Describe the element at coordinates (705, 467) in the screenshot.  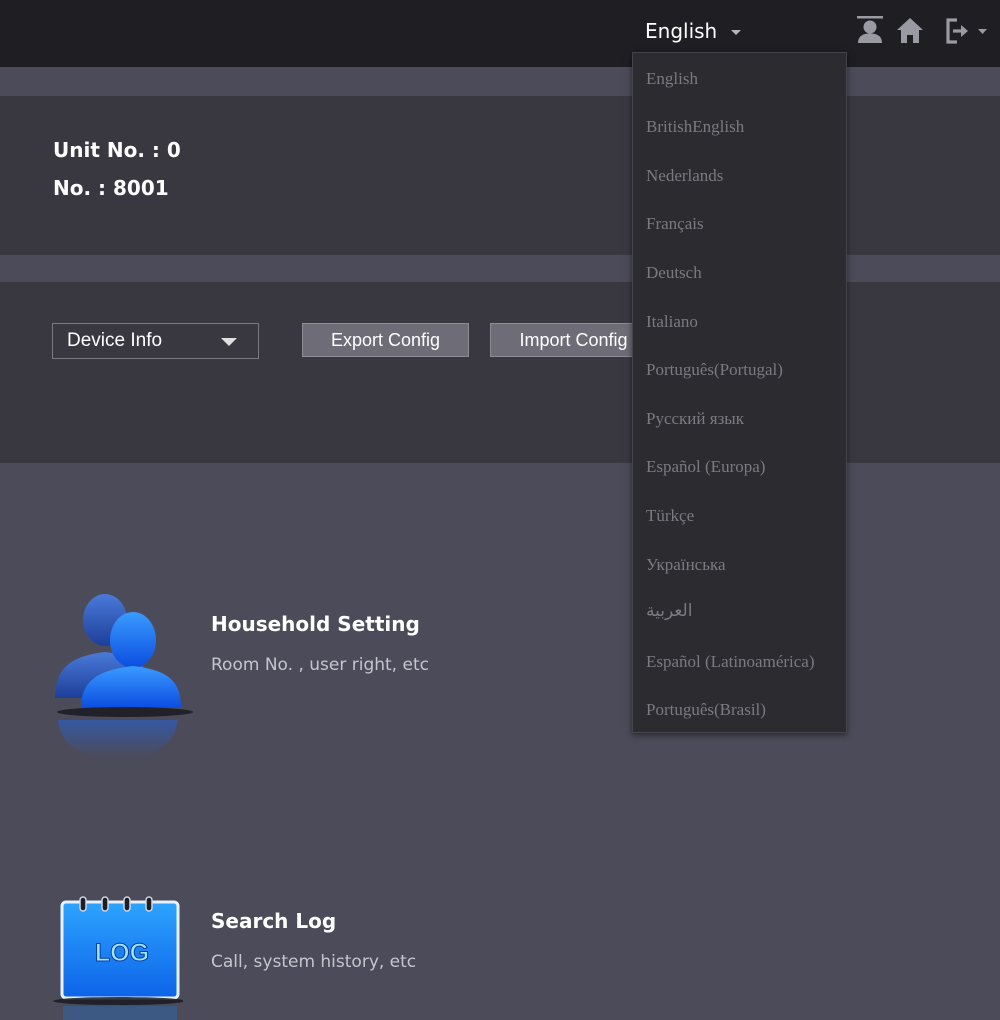
I see `language-option: Español (Europa)` at that location.